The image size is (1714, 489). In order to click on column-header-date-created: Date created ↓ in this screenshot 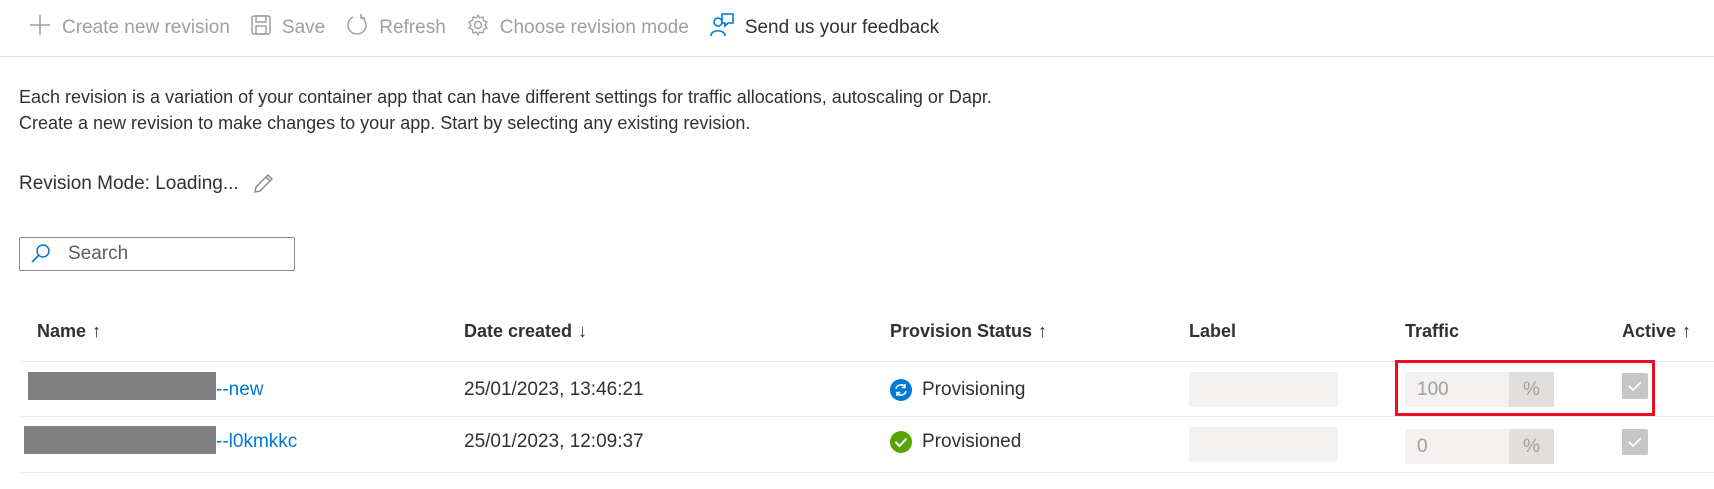, I will do `click(525, 331)`.